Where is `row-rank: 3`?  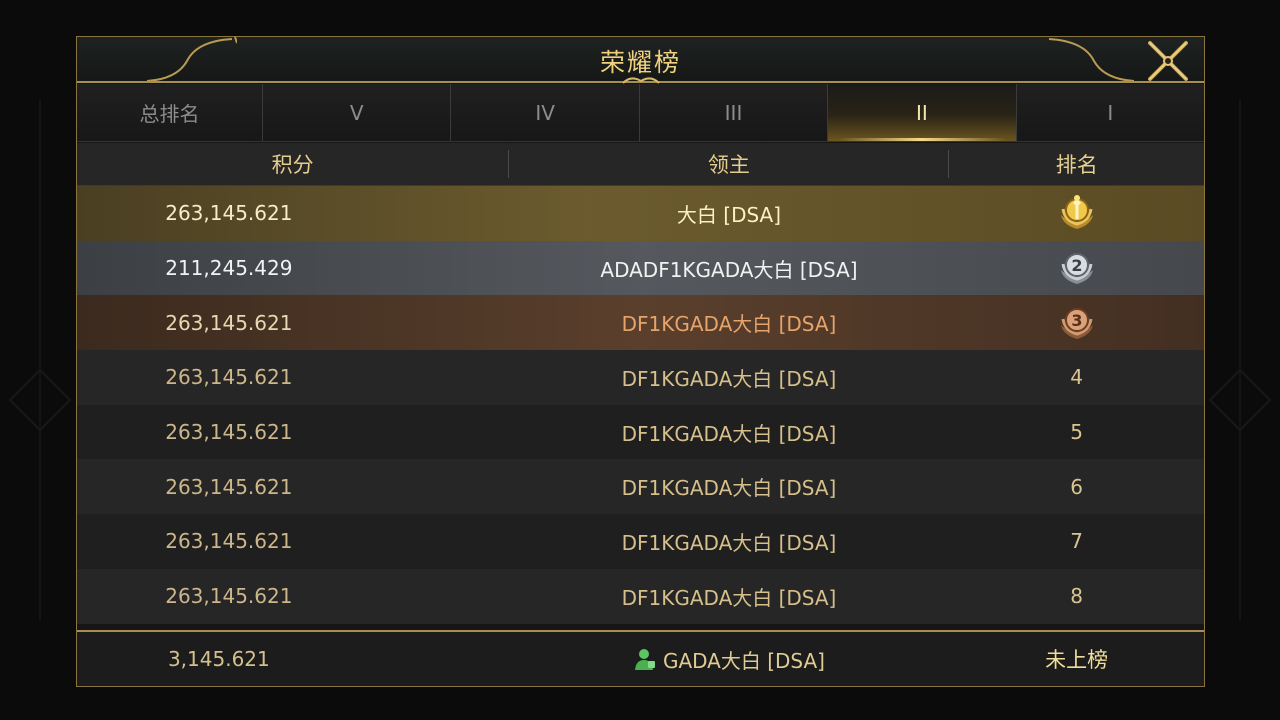 row-rank: 3 is located at coordinates (1076, 323).